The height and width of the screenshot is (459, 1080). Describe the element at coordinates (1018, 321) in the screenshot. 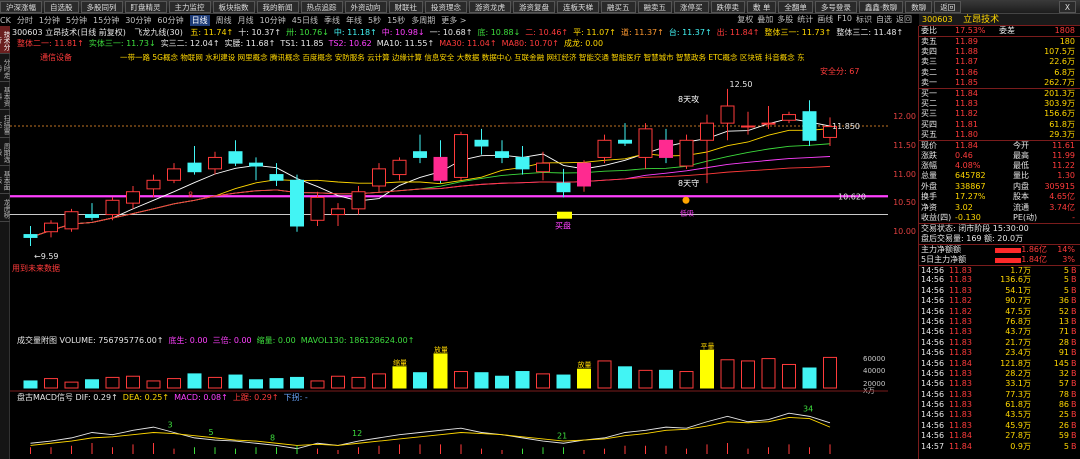

I see `tick-row-5-cell-2: 76.8万` at that location.